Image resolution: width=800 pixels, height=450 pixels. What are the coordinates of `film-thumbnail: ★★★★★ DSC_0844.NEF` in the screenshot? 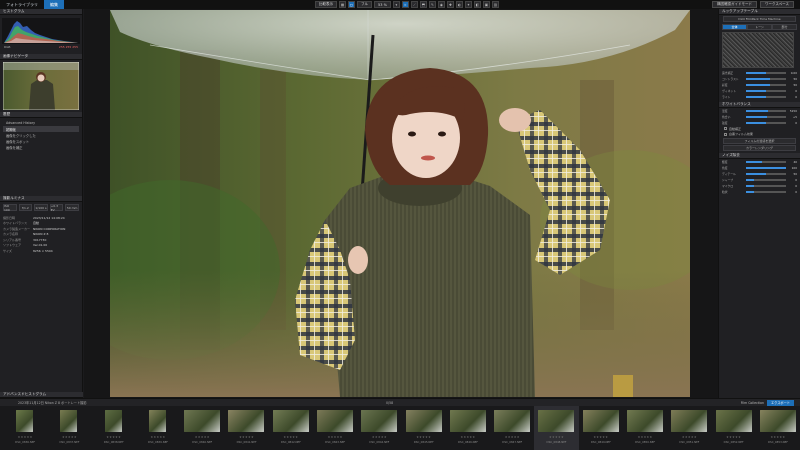 It's located at (379, 428).